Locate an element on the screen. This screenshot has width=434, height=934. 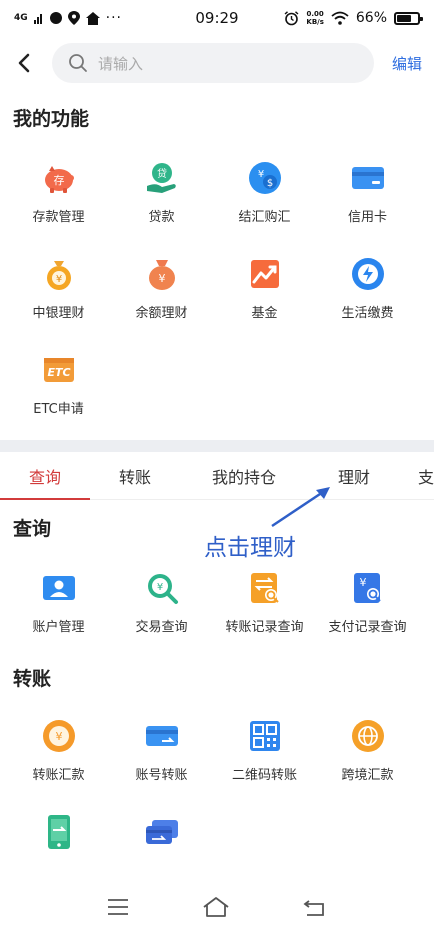
tab-query: 查询 is located at coordinates (45, 476).